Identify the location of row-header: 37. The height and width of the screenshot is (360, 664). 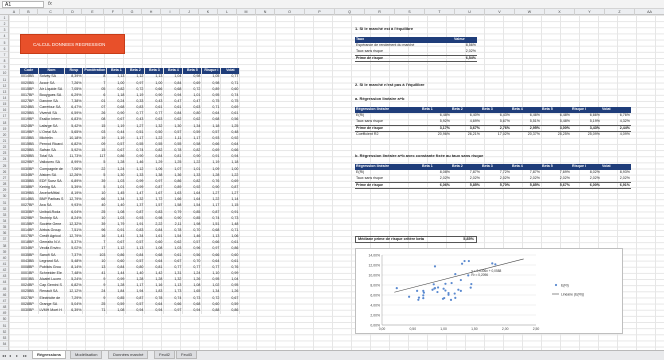
(4, 239).